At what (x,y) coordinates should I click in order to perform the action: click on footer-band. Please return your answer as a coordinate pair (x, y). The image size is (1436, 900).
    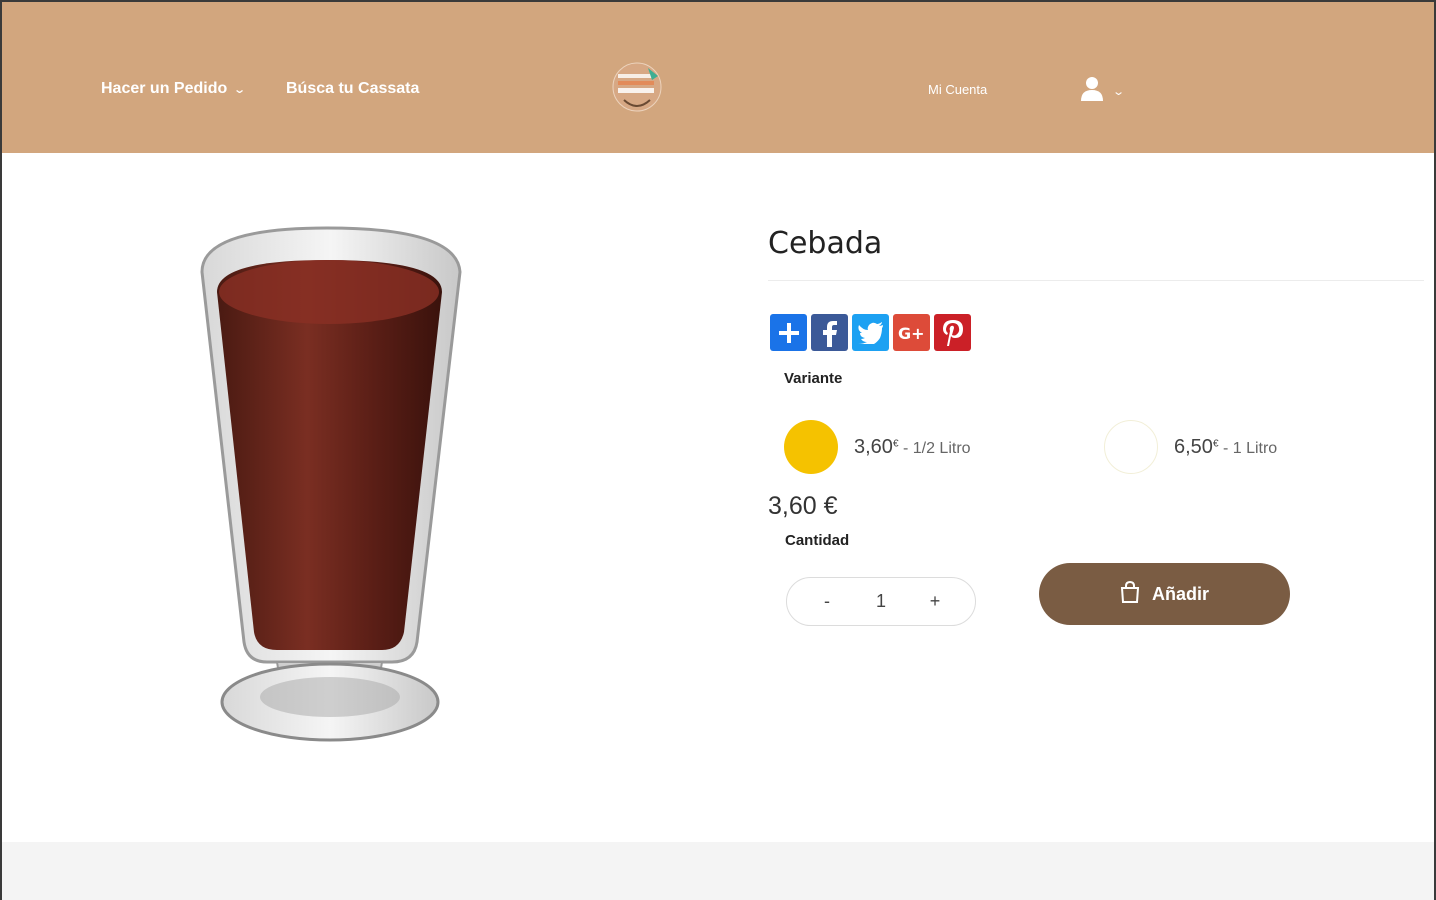
    Looking at the image, I should click on (718, 871).